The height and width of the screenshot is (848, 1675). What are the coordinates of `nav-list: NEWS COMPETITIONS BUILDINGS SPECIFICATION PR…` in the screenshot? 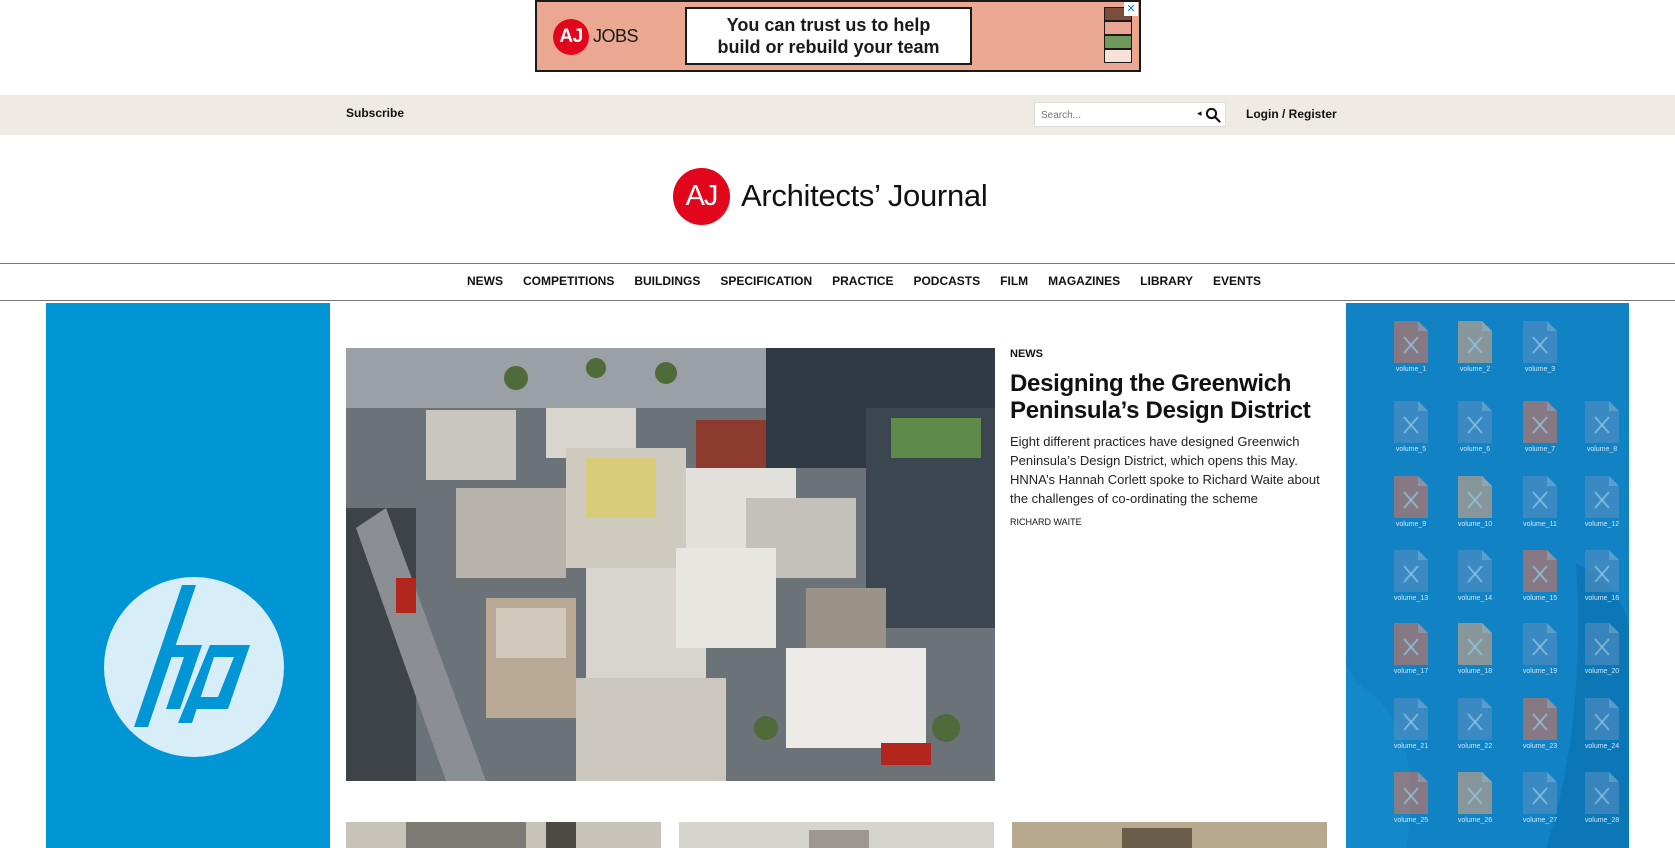 It's located at (874, 281).